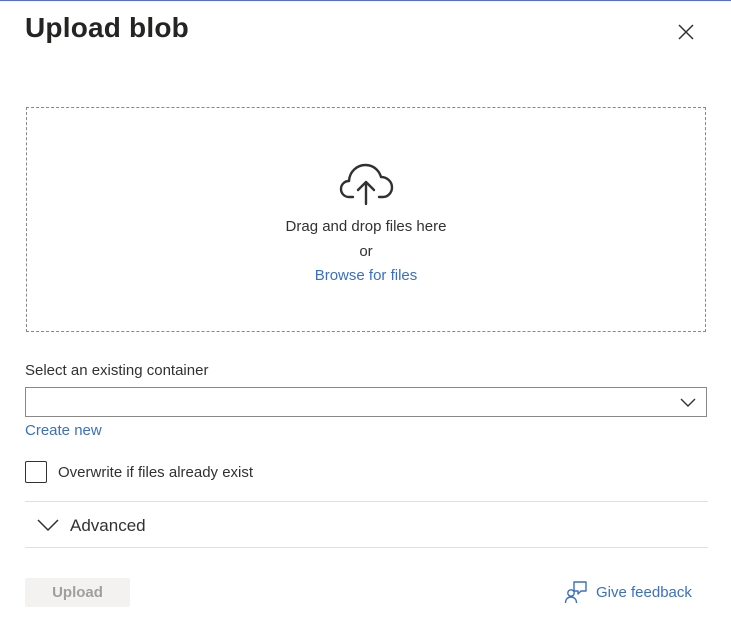  I want to click on container-select-label: Select an existing container, so click(117, 370).